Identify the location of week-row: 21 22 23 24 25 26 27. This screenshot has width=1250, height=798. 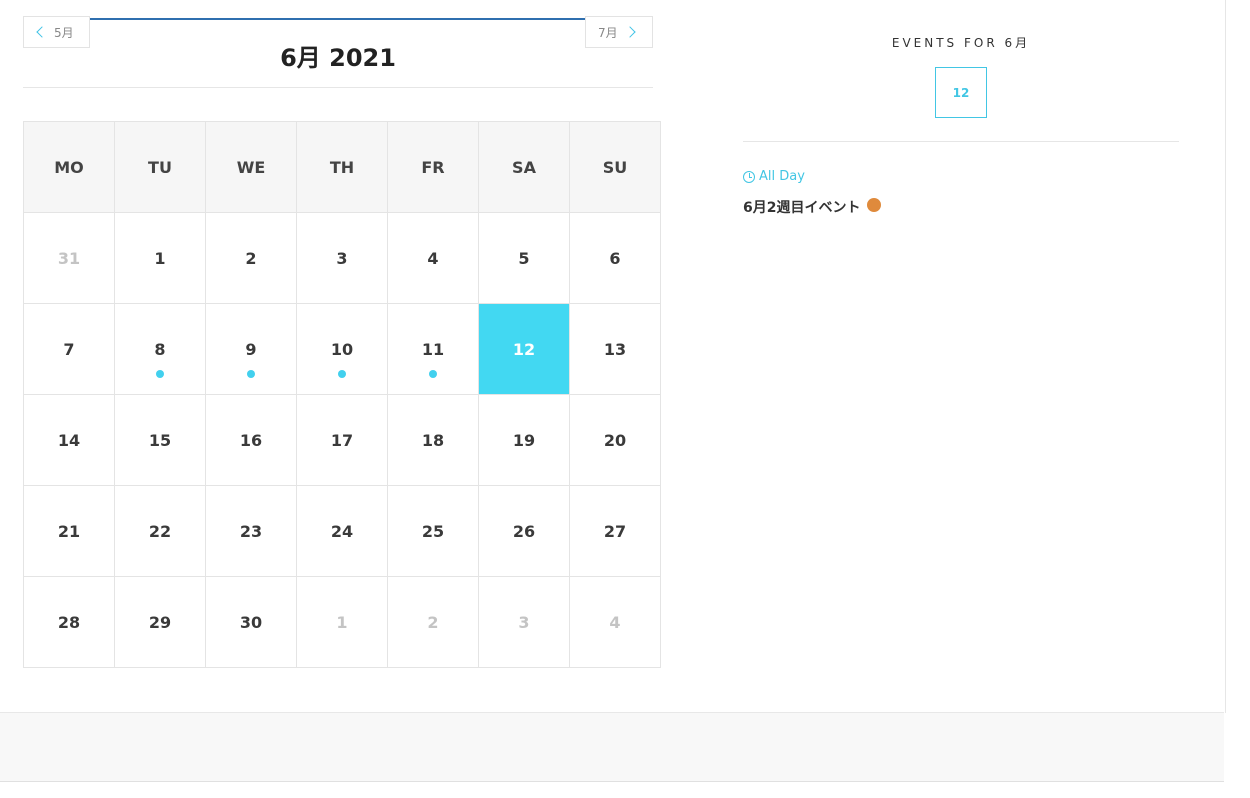
(342, 531).